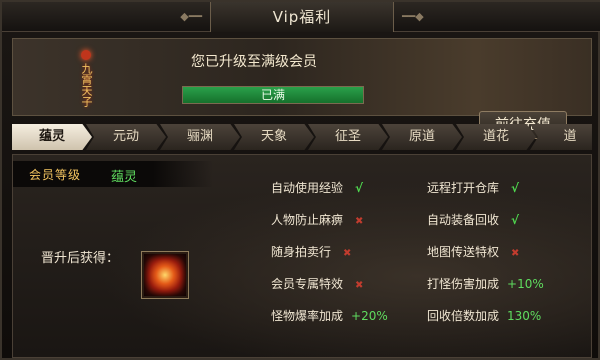 Image resolution: width=600 pixels, height=360 pixels. I want to click on fire-orb-icon, so click(165, 275).